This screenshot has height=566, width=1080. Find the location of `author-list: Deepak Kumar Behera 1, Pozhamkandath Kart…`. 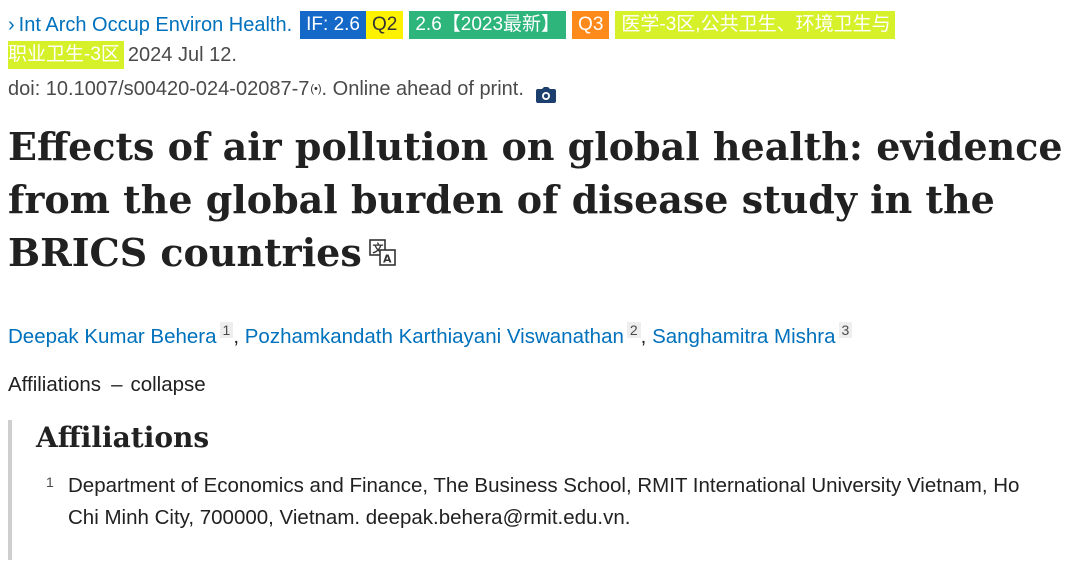

author-list: Deepak Kumar Behera 1, Pozhamkandath Kart… is located at coordinates (540, 333).